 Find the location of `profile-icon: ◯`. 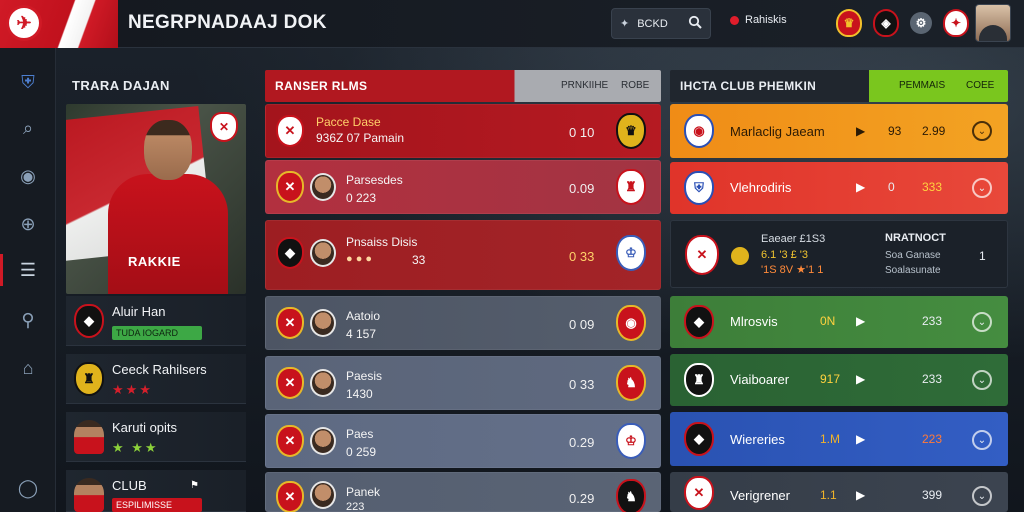

profile-icon: ◯ is located at coordinates (28, 488).